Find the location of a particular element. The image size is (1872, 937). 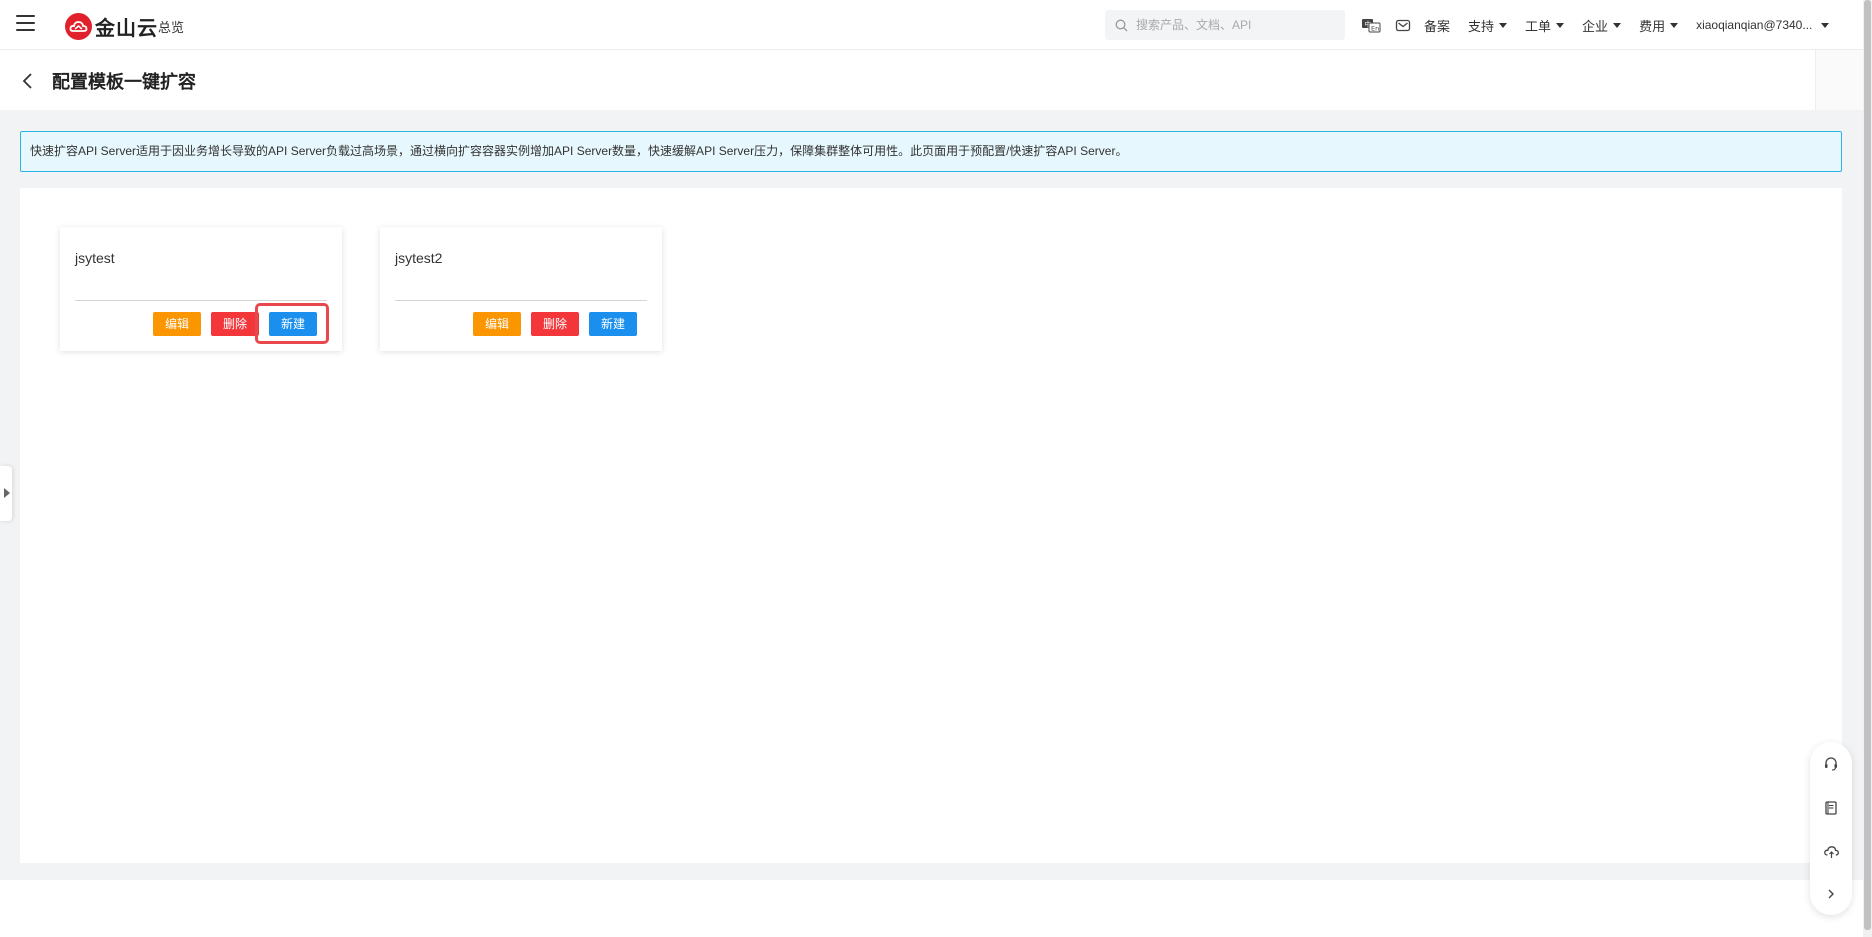

nav-enterprise-label: 企业 is located at coordinates (1595, 26).